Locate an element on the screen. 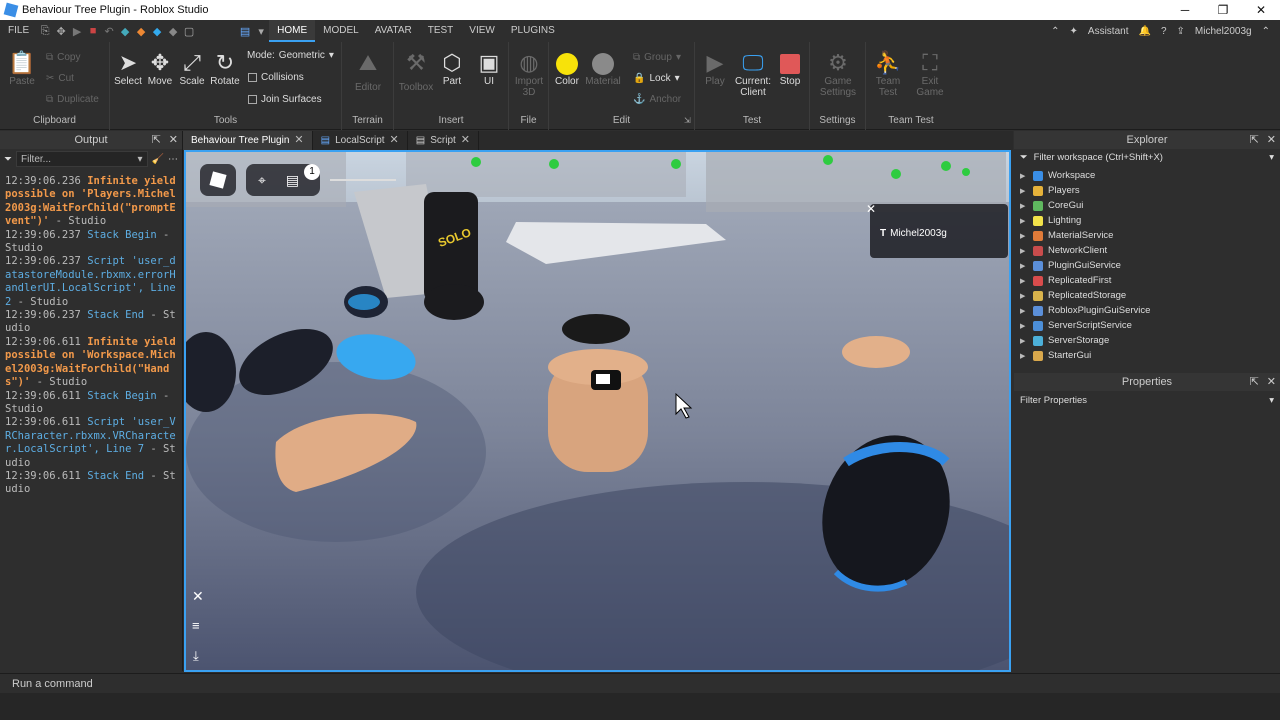 This screenshot has height=720, width=1280. stop-icon: ■ is located at coordinates (93, 31).